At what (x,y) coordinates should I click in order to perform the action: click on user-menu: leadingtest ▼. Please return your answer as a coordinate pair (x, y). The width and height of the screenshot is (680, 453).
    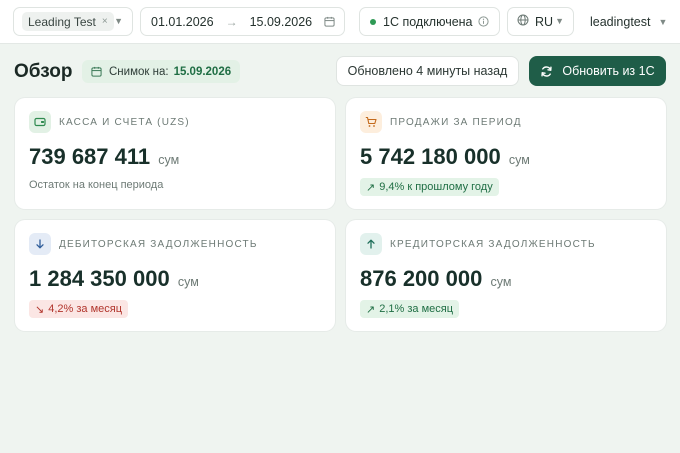
    Looking at the image, I should click on (628, 21).